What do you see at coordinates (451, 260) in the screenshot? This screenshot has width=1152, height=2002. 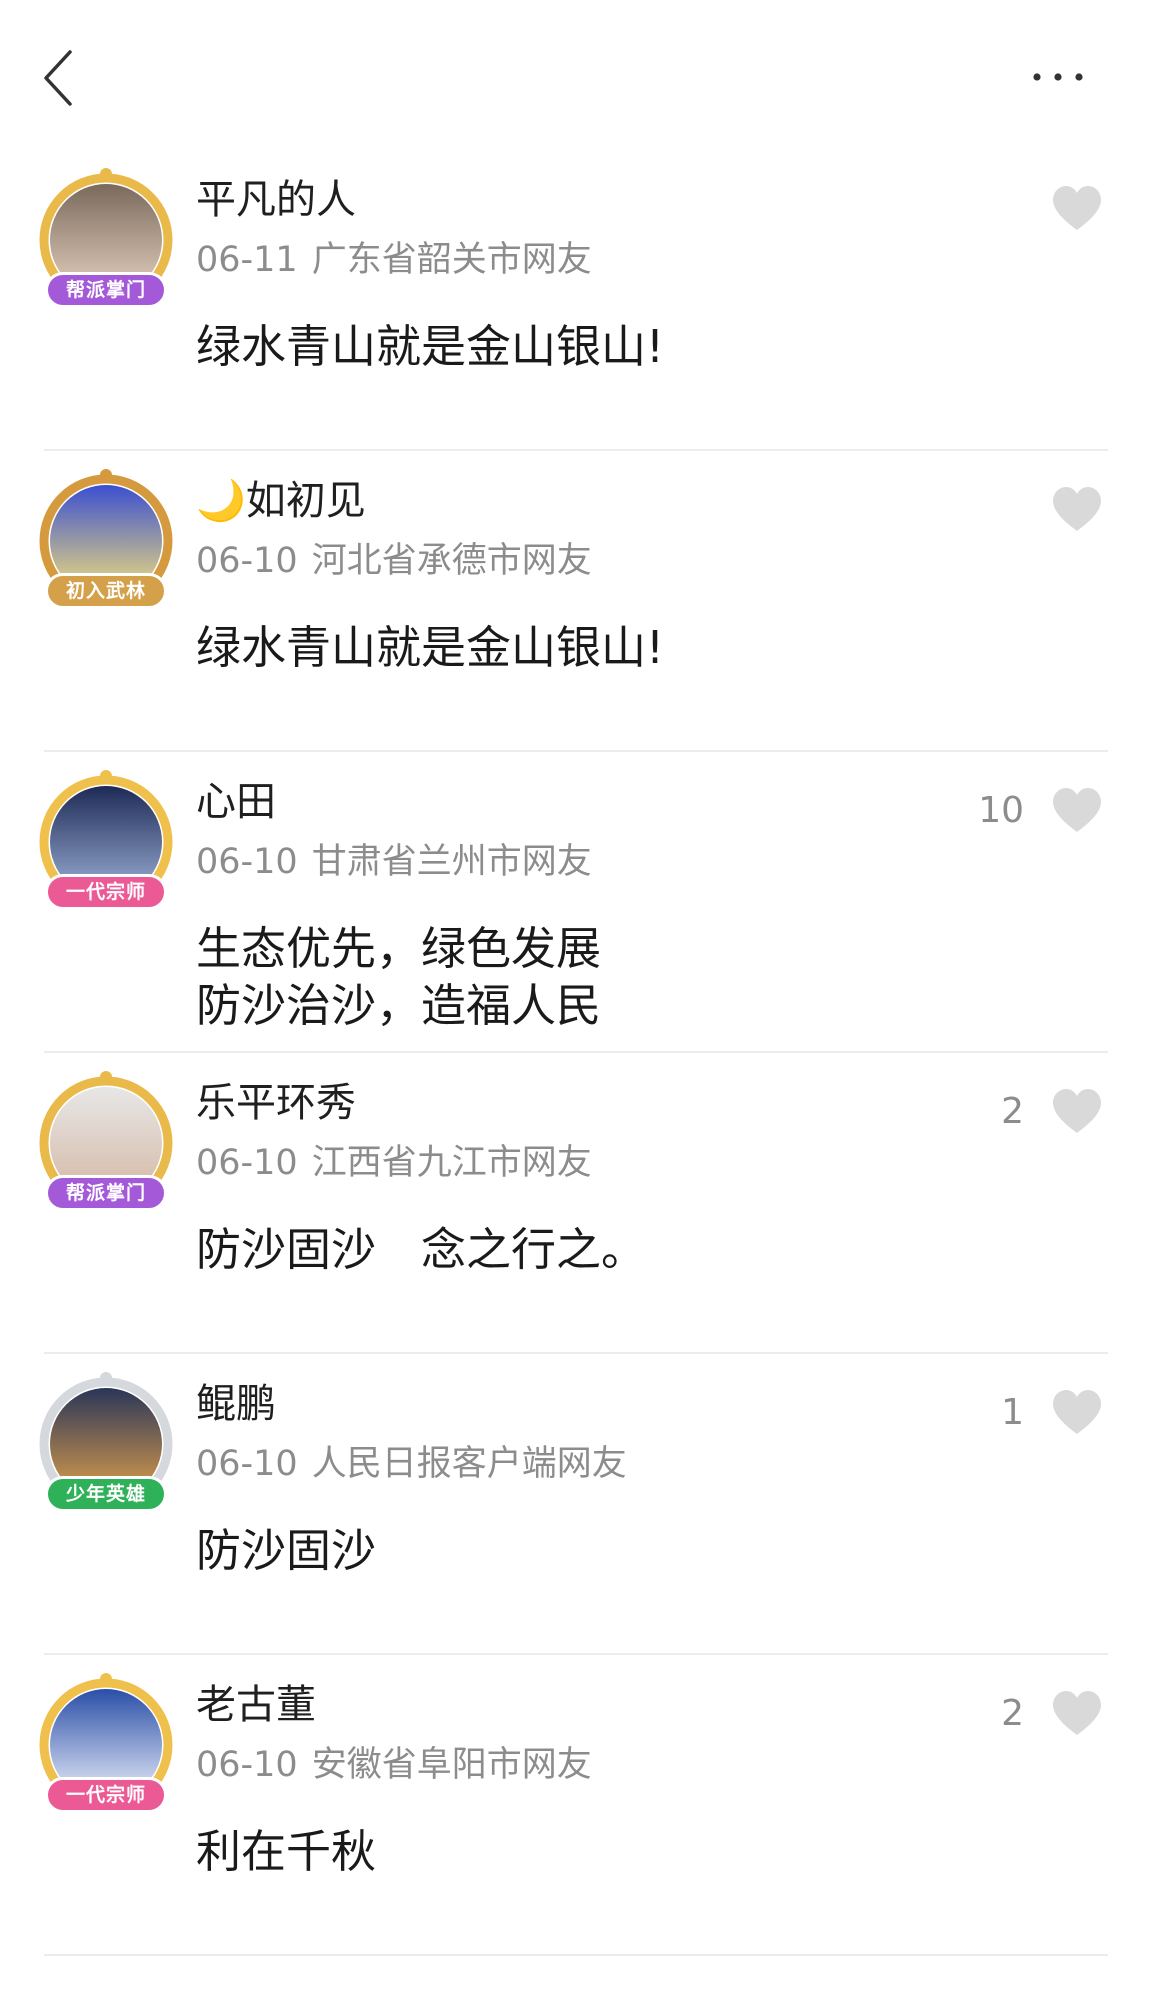 I see `comment-location: 广东省韶关市网友` at bounding box center [451, 260].